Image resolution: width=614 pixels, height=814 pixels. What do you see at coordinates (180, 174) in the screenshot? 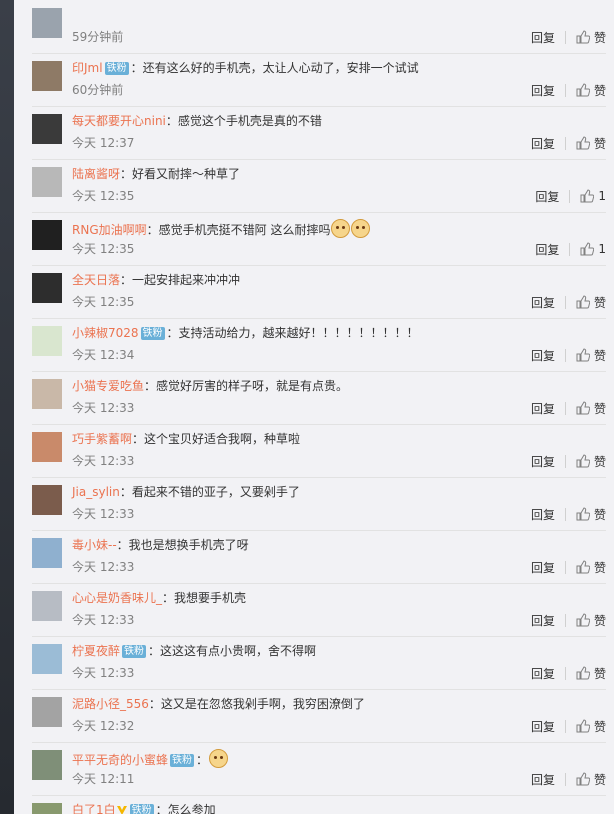
I see `comment-text: ：好看又耐摔～种草了` at bounding box center [180, 174].